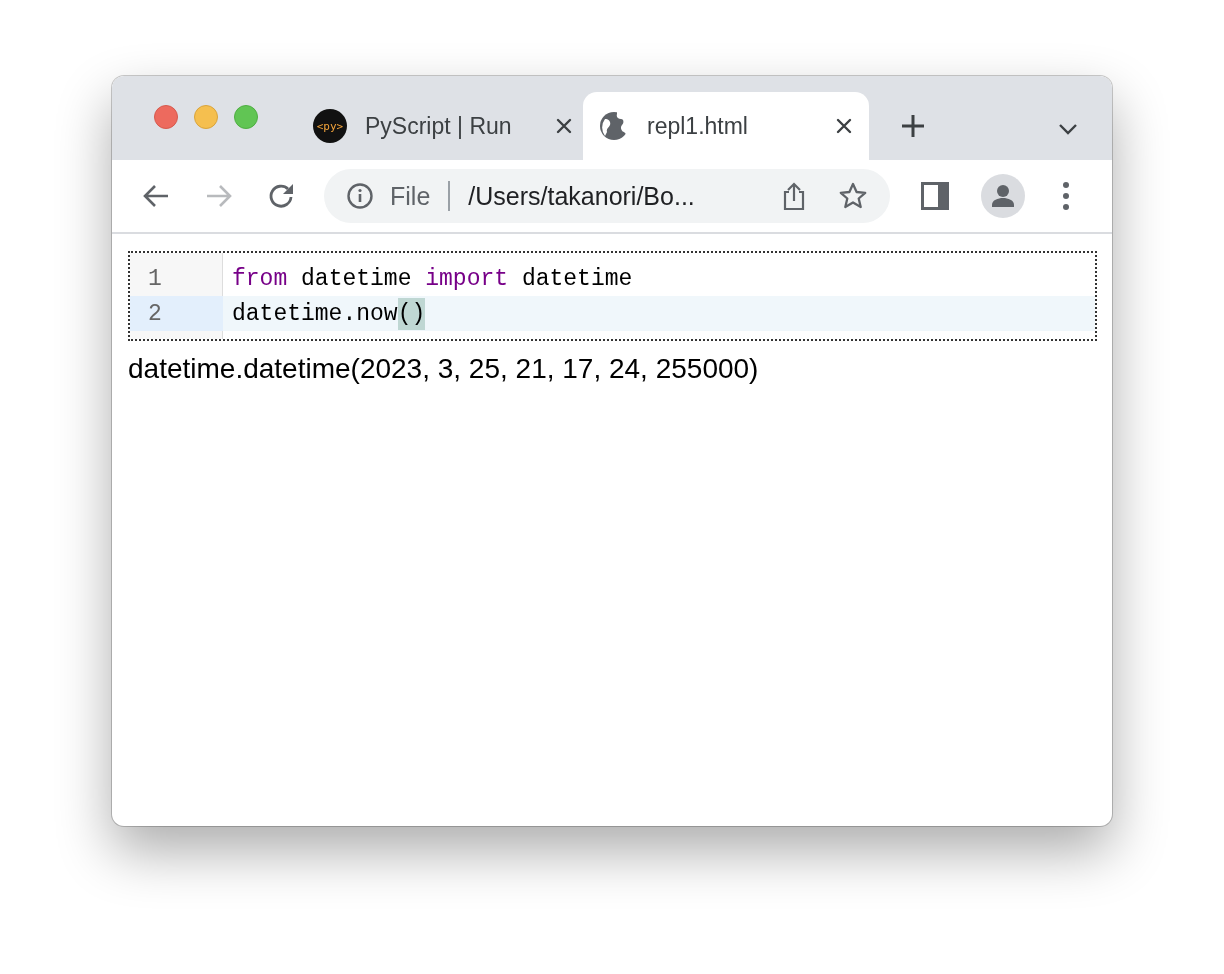  Describe the element at coordinates (260, 279) in the screenshot. I see `keyword-token: from` at that location.